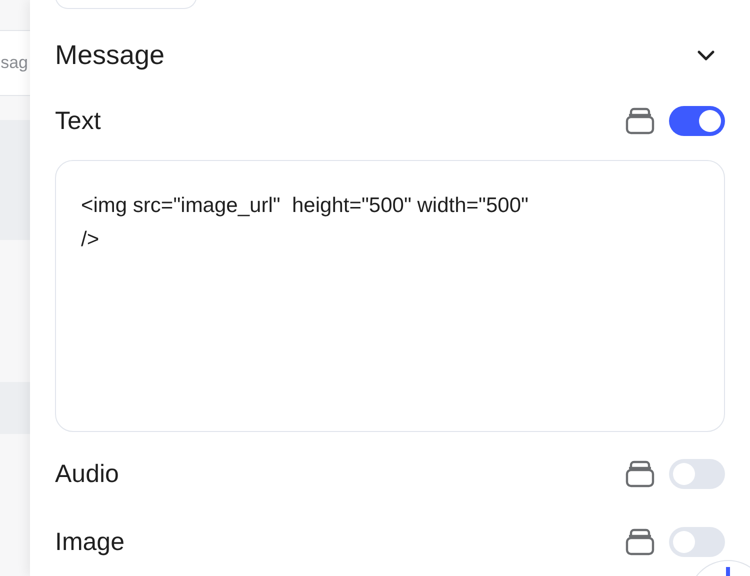  Describe the element at coordinates (110, 55) in the screenshot. I see `section-title: Message` at that location.